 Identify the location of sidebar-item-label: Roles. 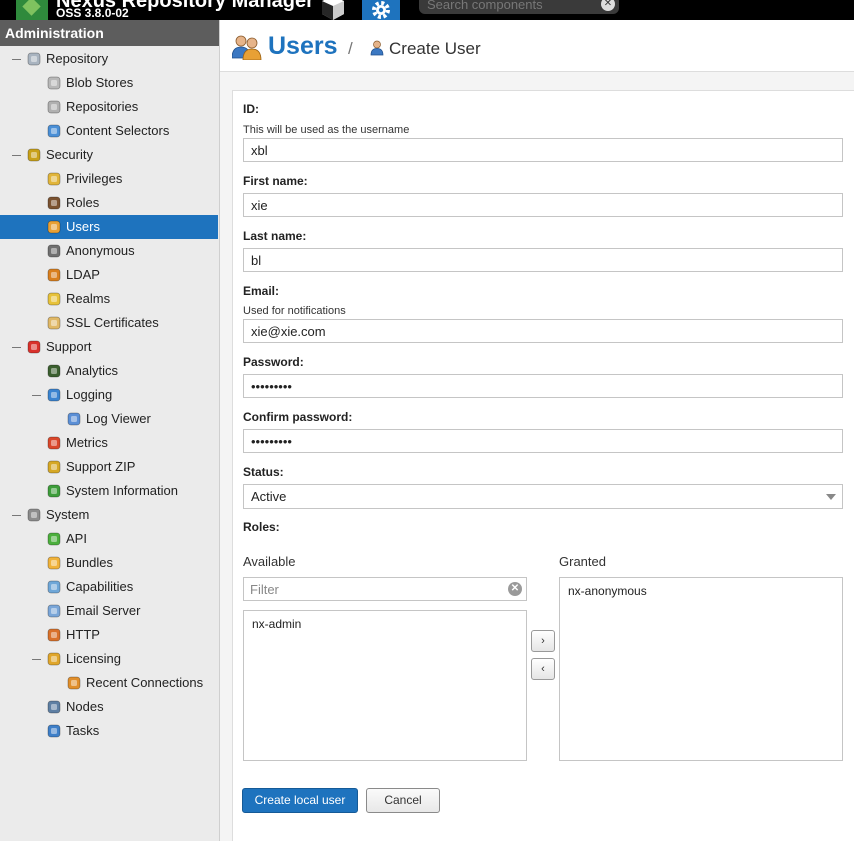
(83, 202).